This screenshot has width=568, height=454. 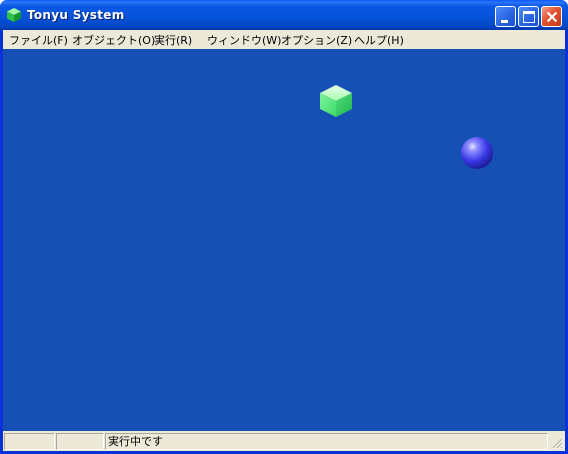 What do you see at coordinates (76, 15) in the screenshot?
I see `window-title: Tonyu System` at bounding box center [76, 15].